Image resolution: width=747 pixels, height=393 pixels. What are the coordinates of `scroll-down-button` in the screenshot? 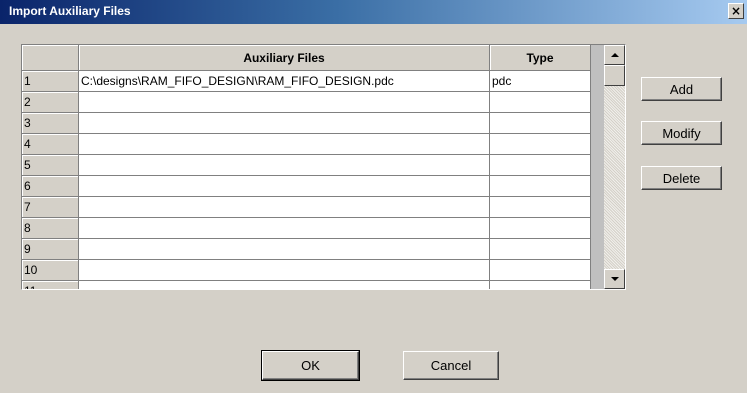 It's located at (614, 279).